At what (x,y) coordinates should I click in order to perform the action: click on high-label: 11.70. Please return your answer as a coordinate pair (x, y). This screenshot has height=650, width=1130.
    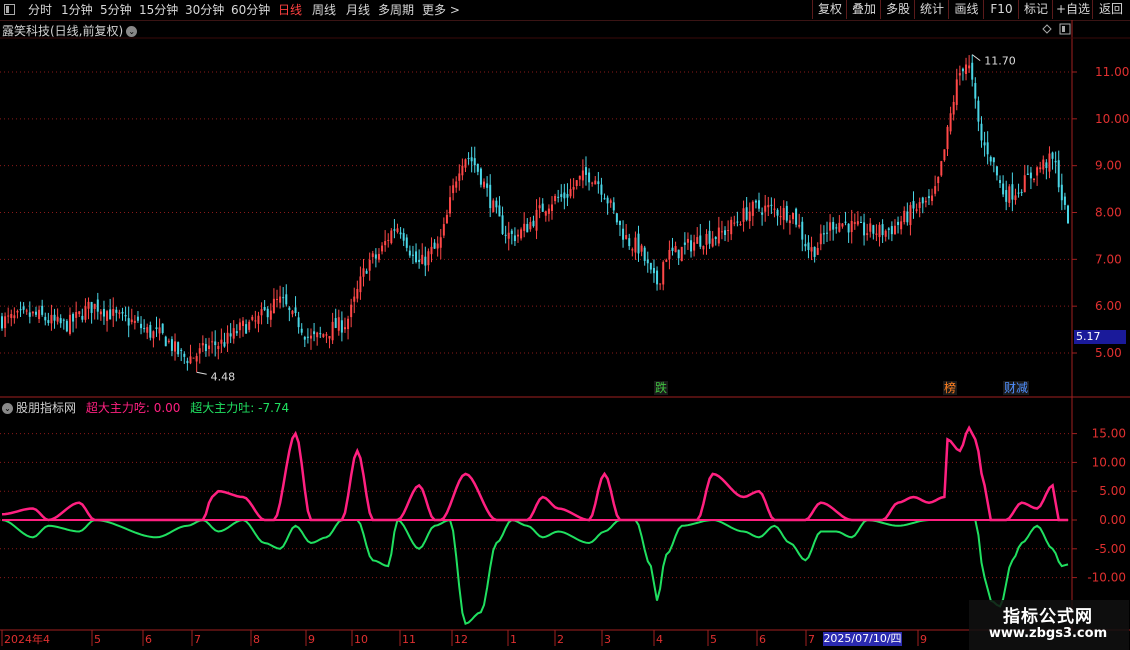
    Looking at the image, I should click on (1000, 61).